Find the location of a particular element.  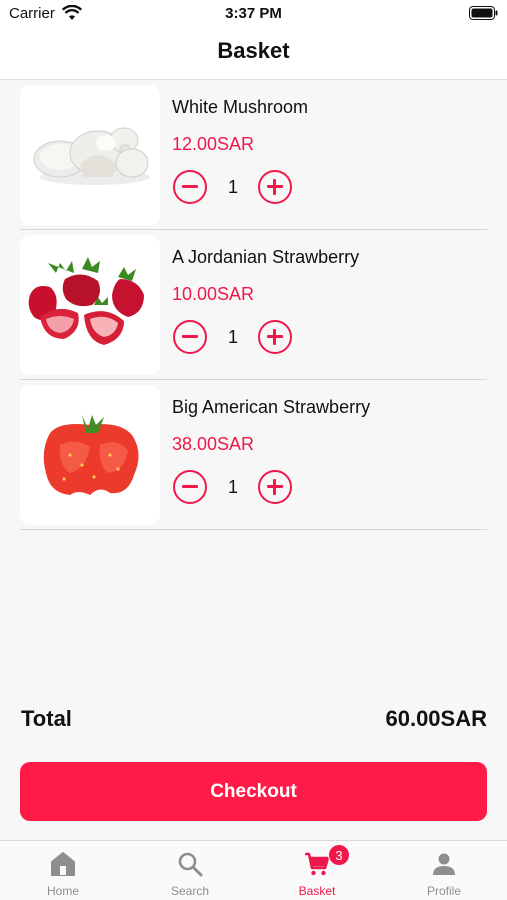

checkout-button: Checkout is located at coordinates (253, 791).